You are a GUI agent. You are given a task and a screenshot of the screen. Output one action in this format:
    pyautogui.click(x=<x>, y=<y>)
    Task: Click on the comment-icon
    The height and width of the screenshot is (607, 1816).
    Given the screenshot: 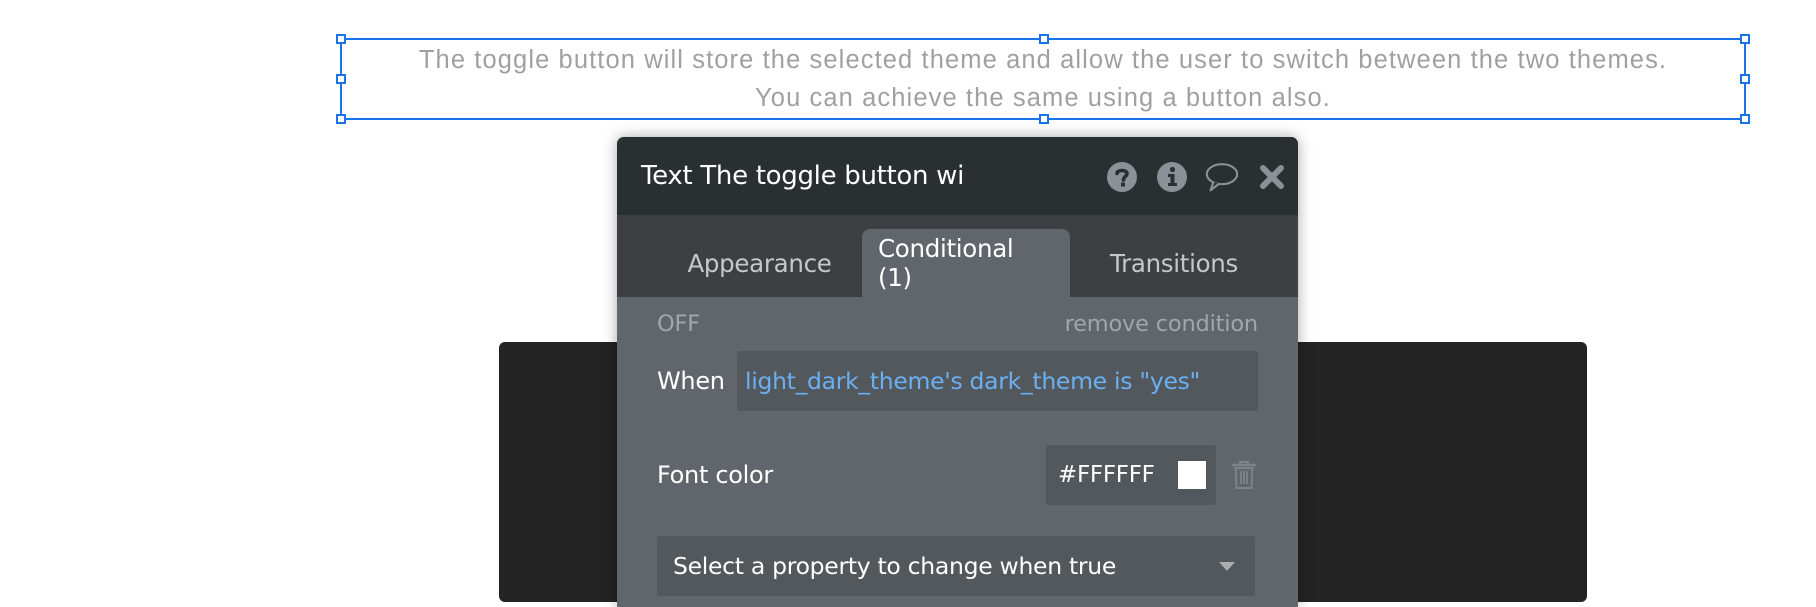 What is the action you would take?
    pyautogui.click(x=1222, y=177)
    